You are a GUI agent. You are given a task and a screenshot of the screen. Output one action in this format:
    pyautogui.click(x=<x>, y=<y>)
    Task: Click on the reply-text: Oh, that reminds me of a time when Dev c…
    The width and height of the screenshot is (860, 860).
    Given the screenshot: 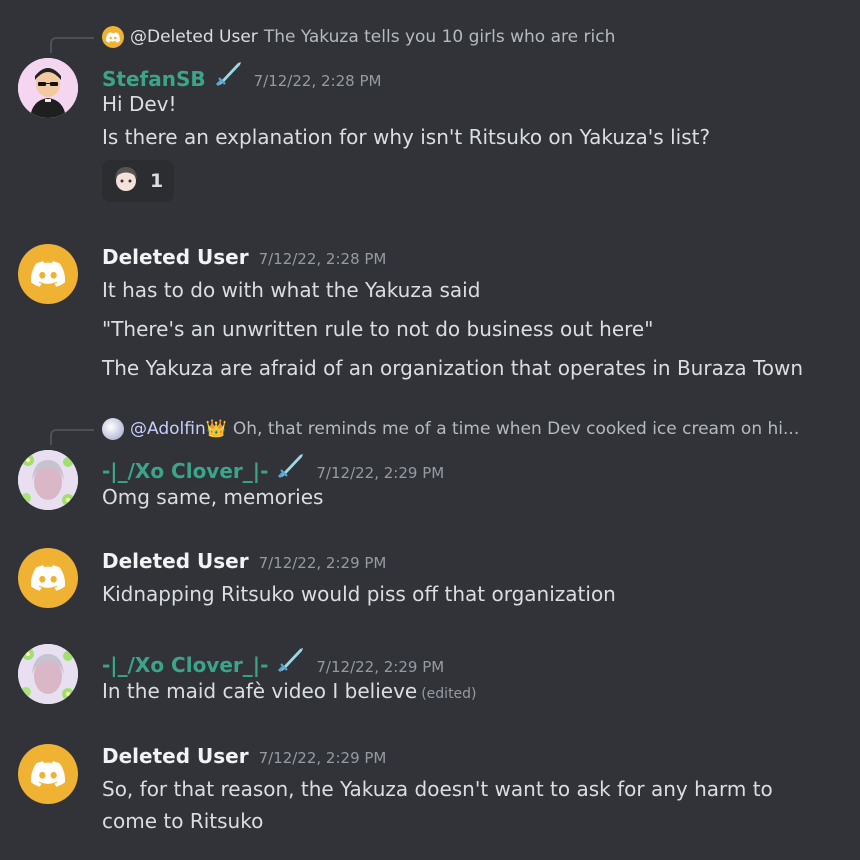 What is the action you would take?
    pyautogui.click(x=516, y=429)
    